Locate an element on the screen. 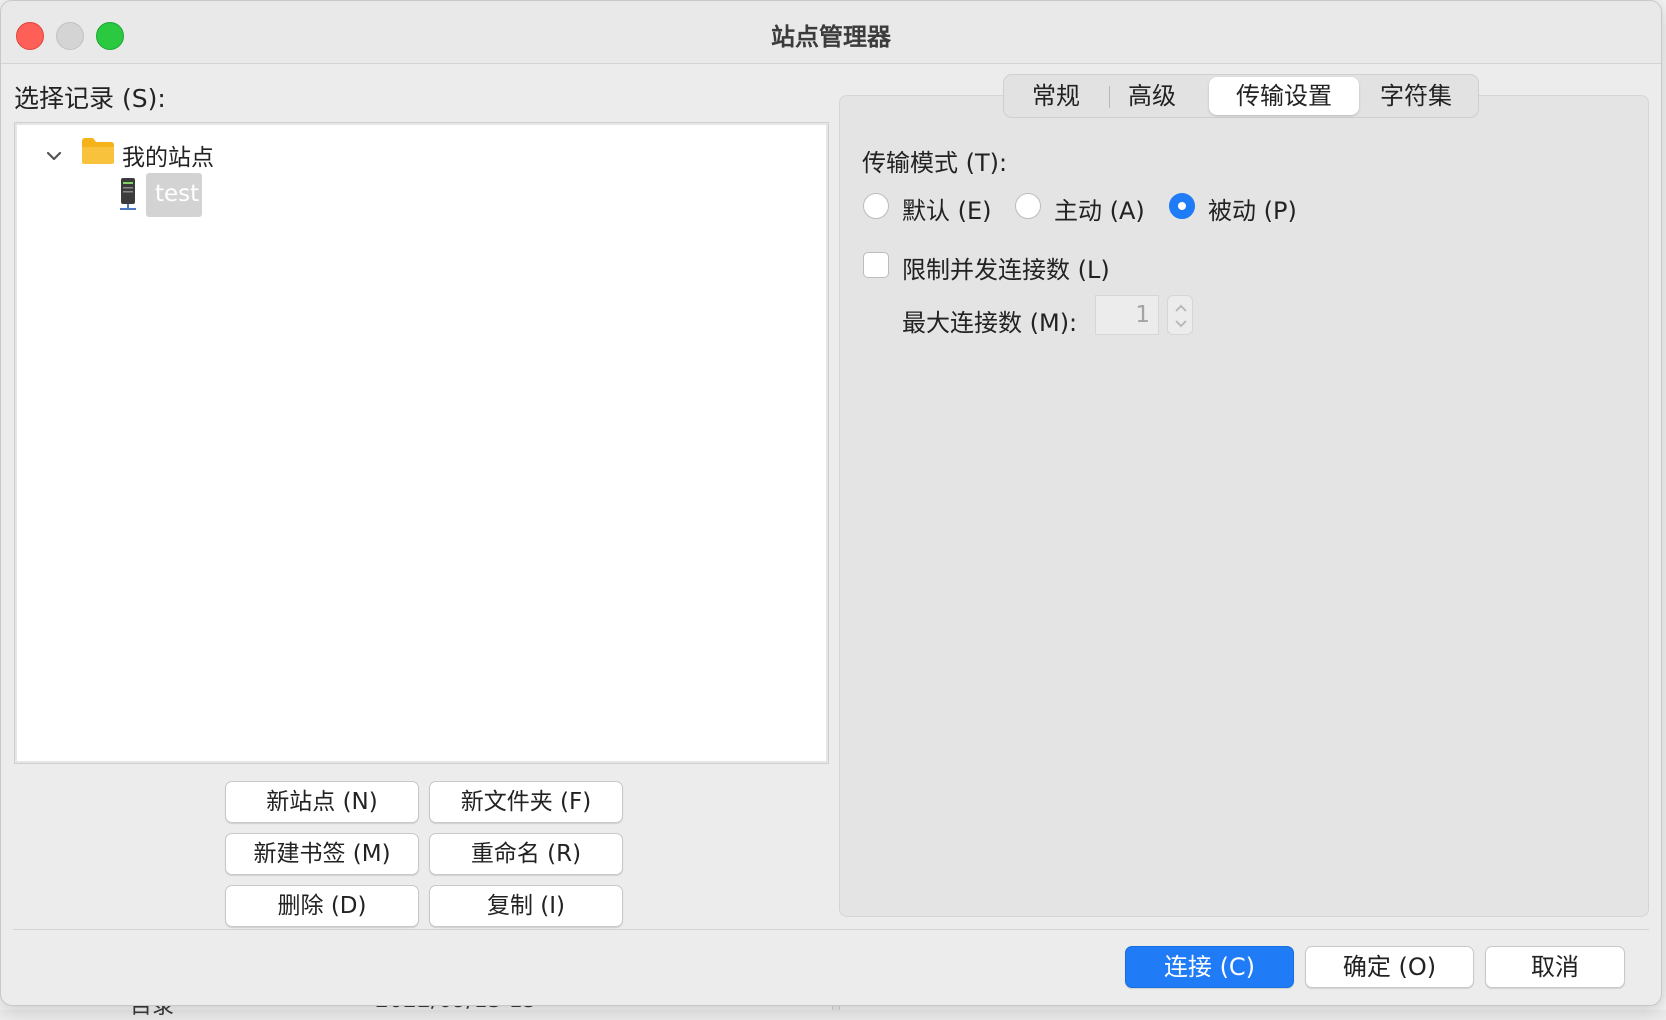  max-connections-label: 最大连接数 (M): is located at coordinates (990, 323).